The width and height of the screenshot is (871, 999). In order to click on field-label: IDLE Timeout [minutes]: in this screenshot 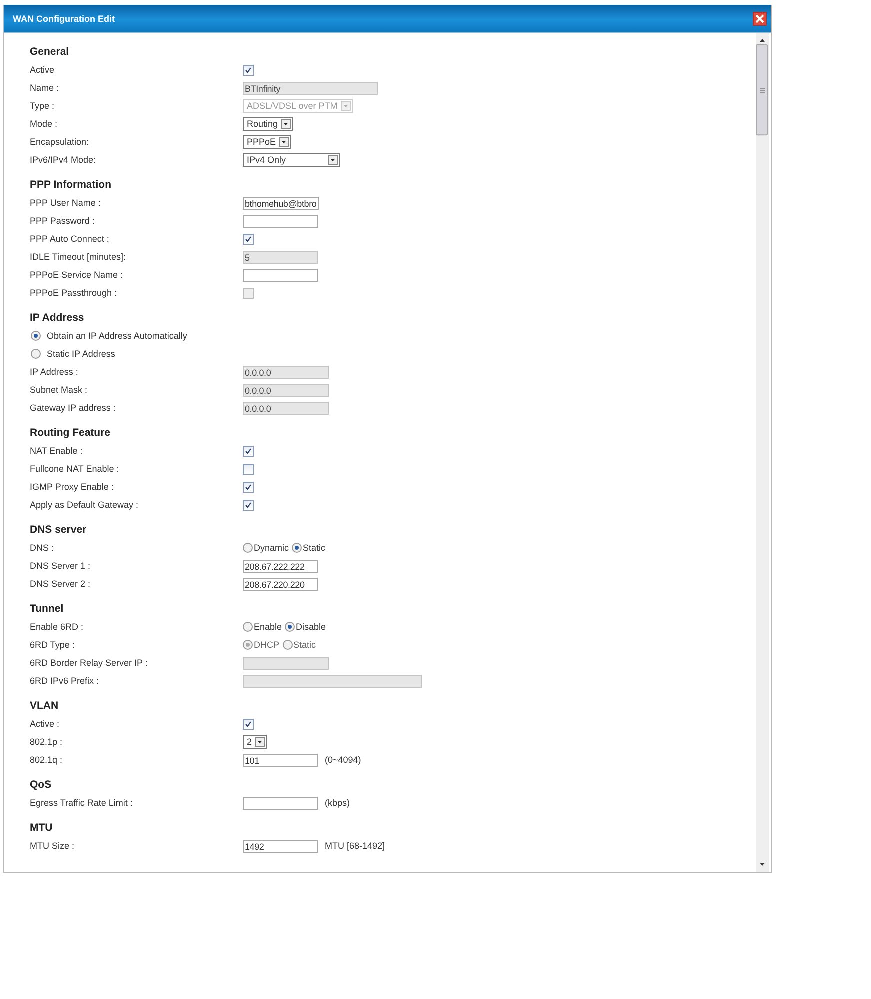, I will do `click(79, 257)`.